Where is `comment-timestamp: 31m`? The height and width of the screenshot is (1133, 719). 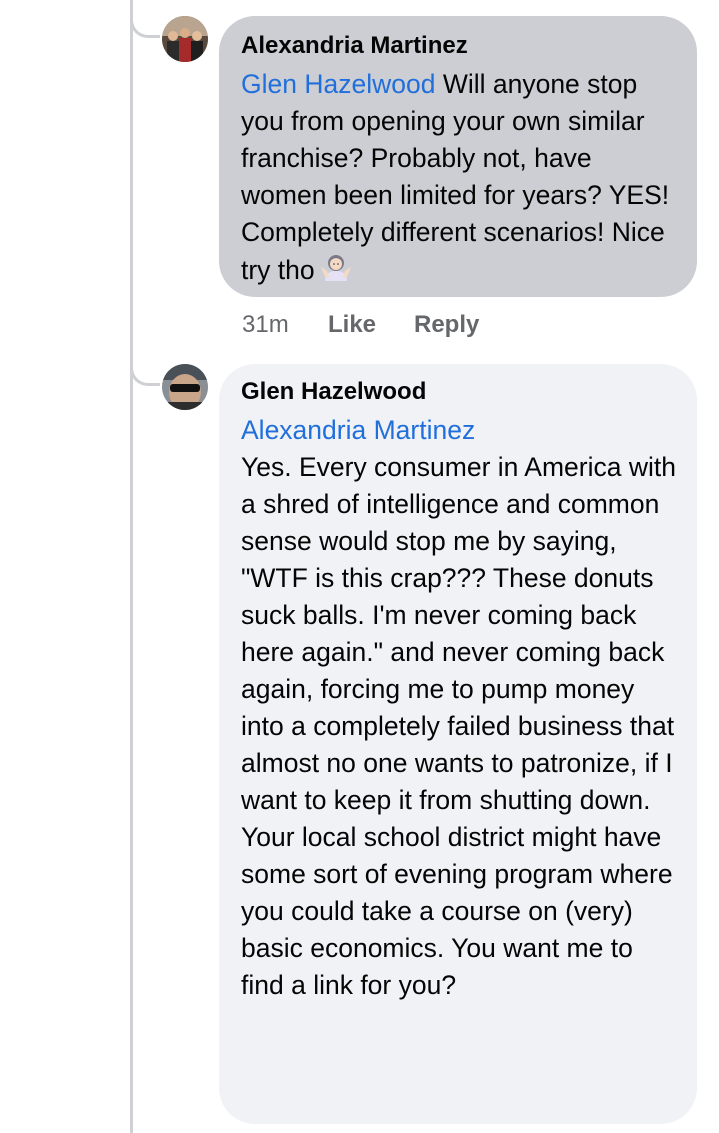
comment-timestamp: 31m is located at coordinates (285, 325).